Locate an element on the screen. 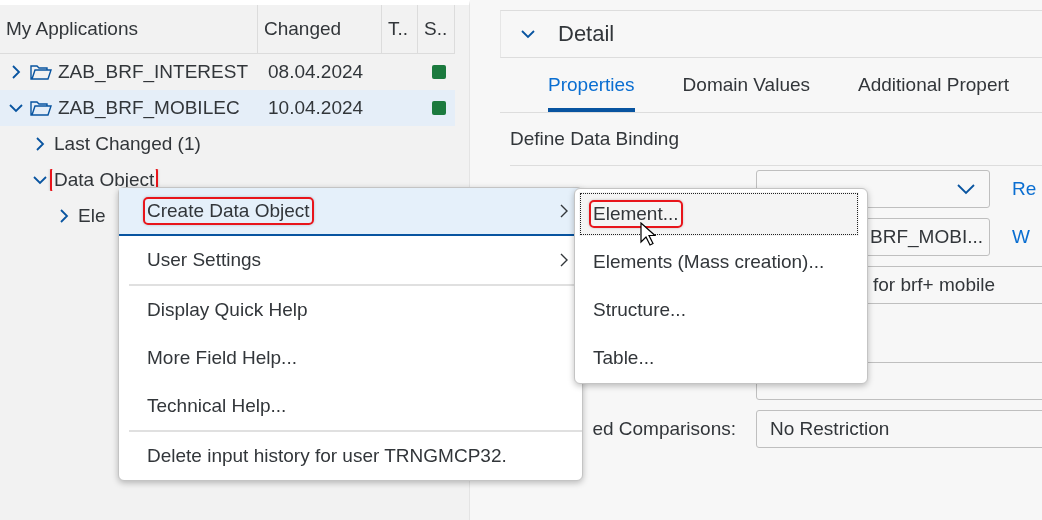  changed-date: 08.04.2024 is located at coordinates (316, 72).